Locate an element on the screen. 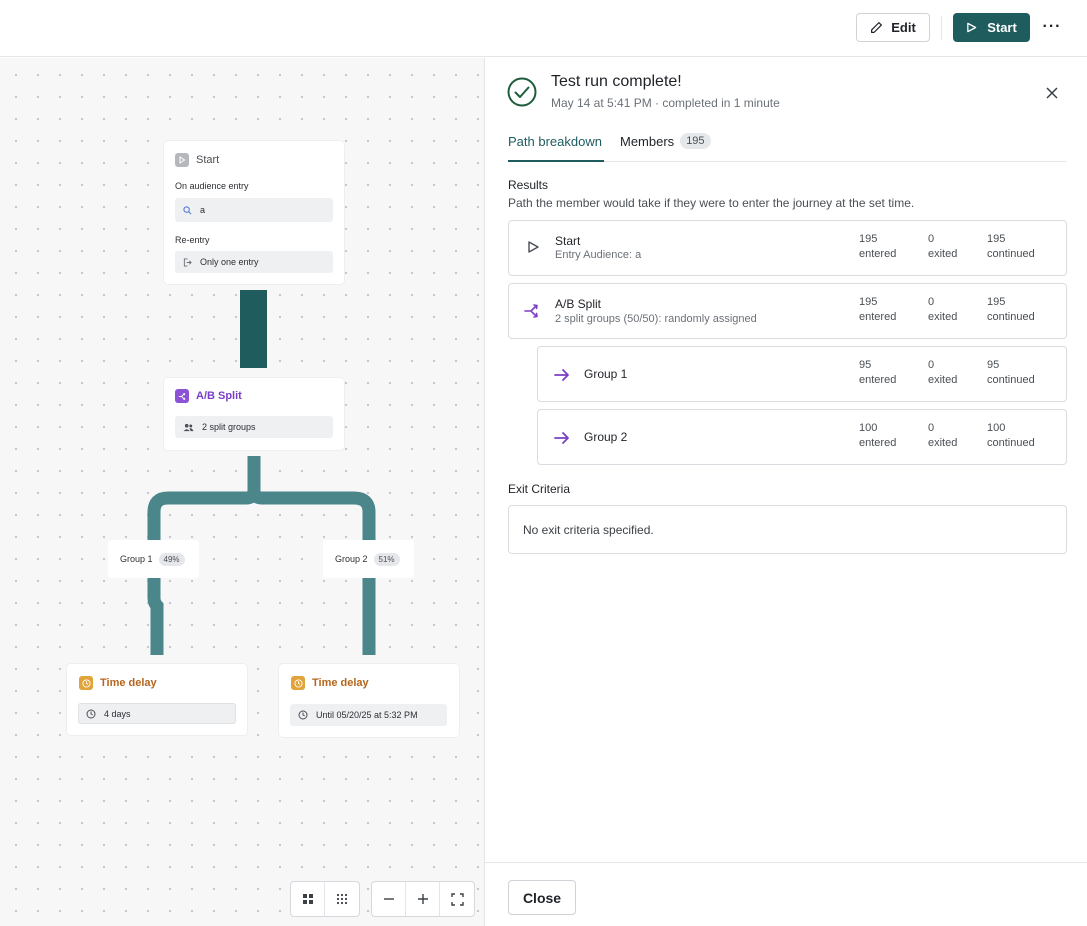 Image resolution: width=1087 pixels, height=926 pixels. start-node-title: Start is located at coordinates (197, 160).